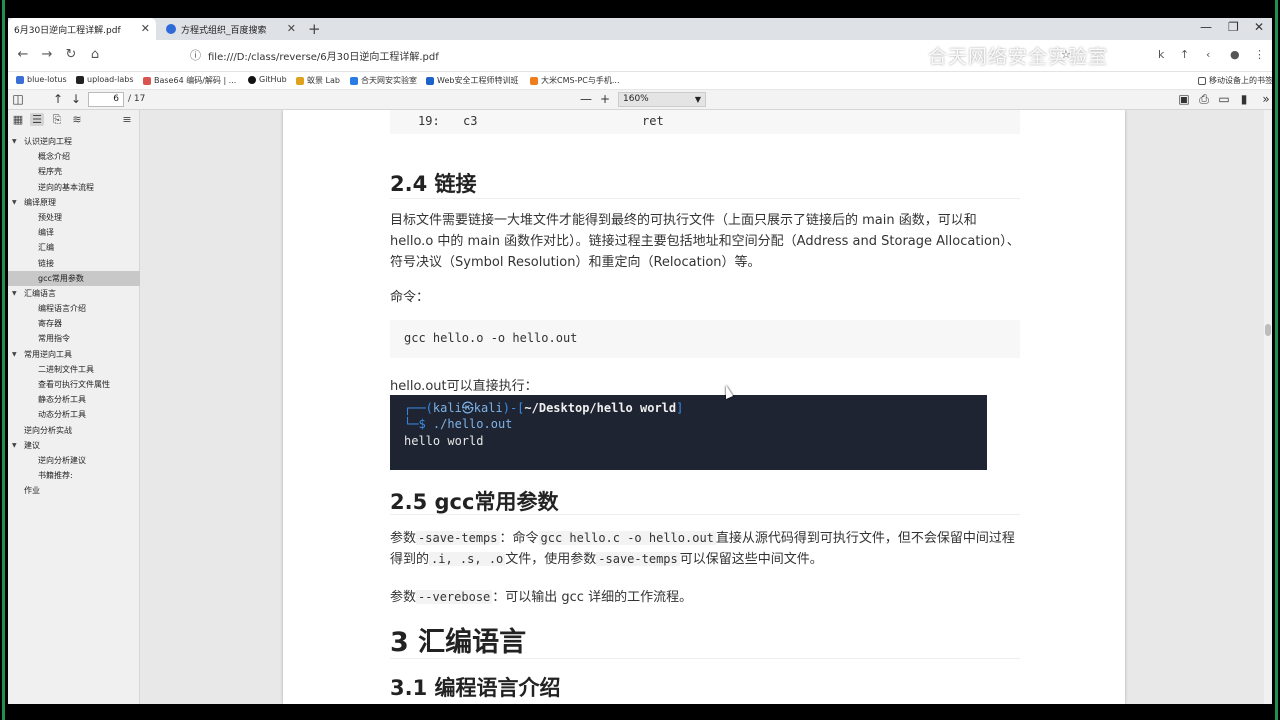  What do you see at coordinates (1244, 99) in the screenshot?
I see `bookmark-icon: ▮` at bounding box center [1244, 99].